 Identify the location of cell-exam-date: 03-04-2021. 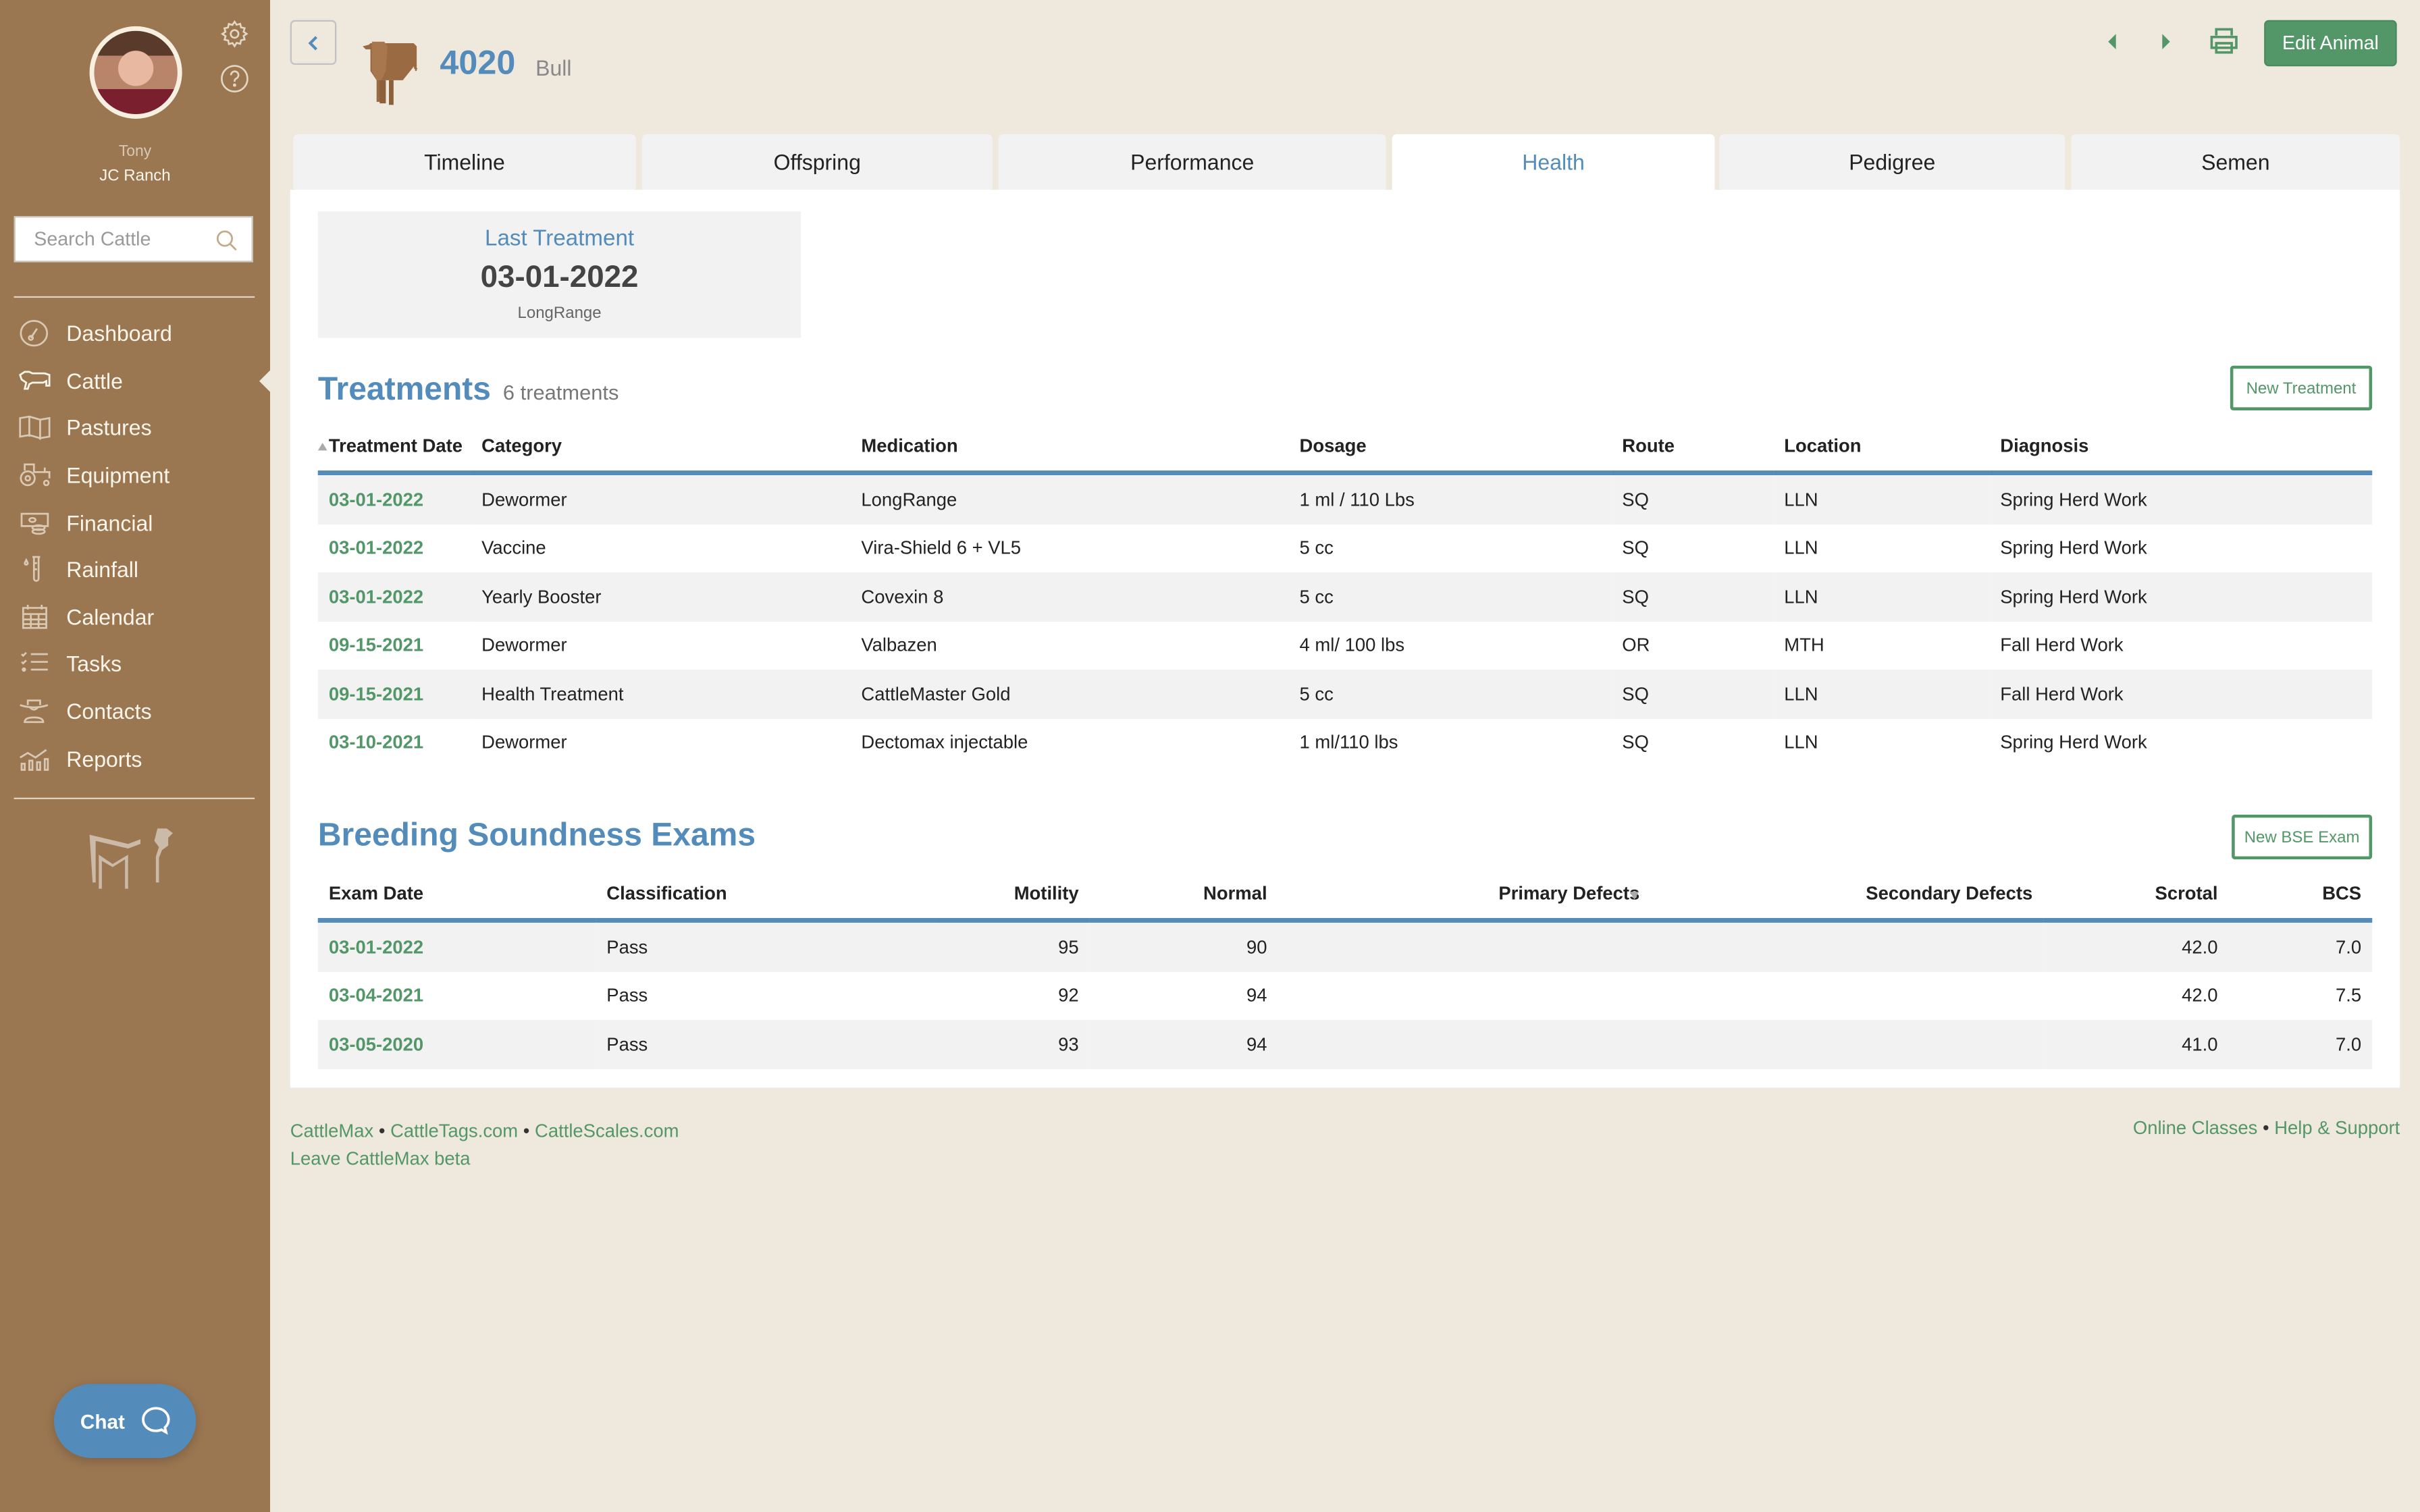
(457, 995).